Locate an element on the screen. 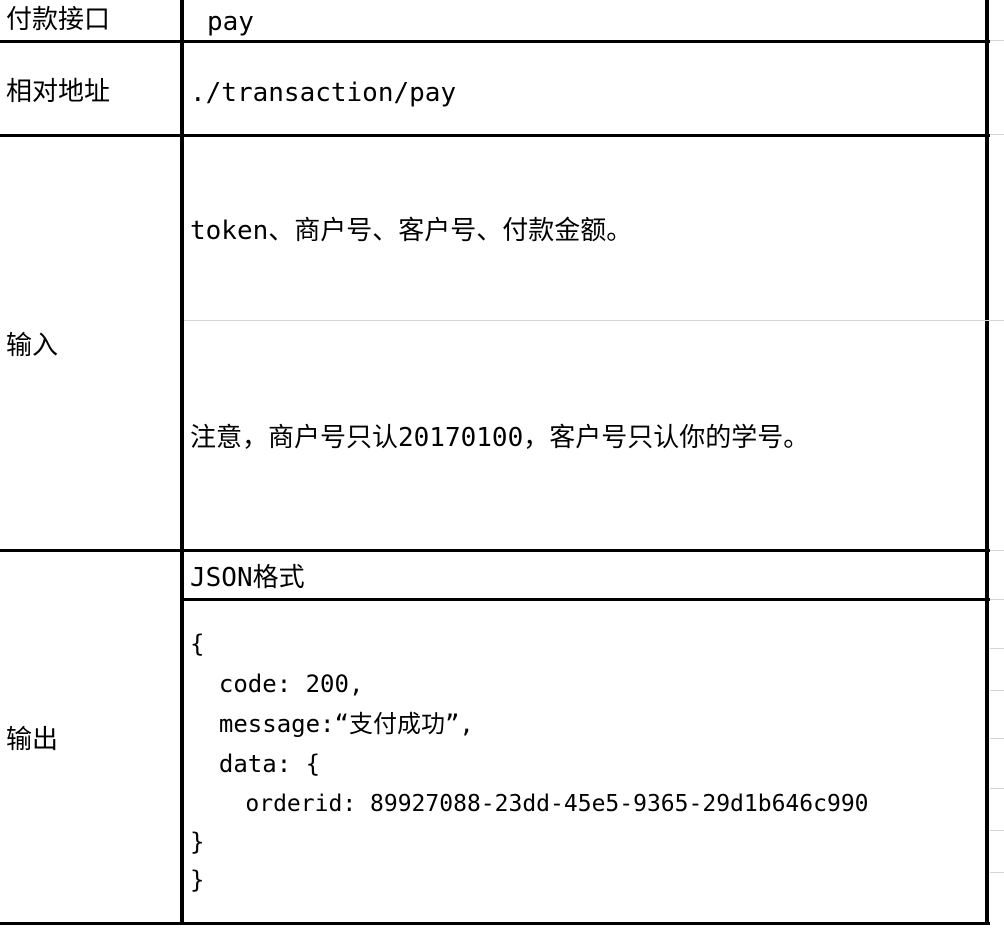  inner-gridline is located at coordinates (587, 320).